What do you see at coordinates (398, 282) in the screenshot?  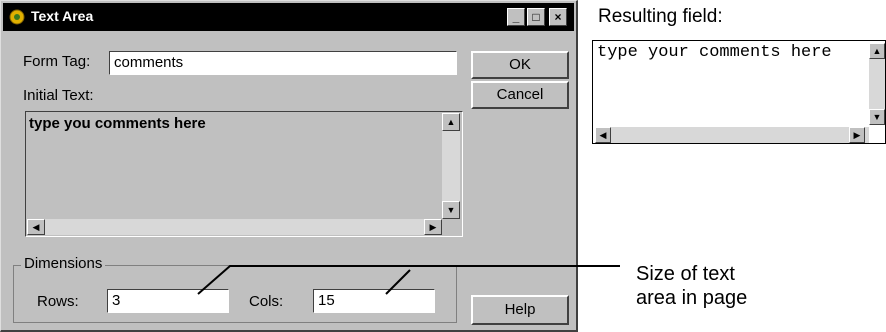 I see `cols-callout-line` at bounding box center [398, 282].